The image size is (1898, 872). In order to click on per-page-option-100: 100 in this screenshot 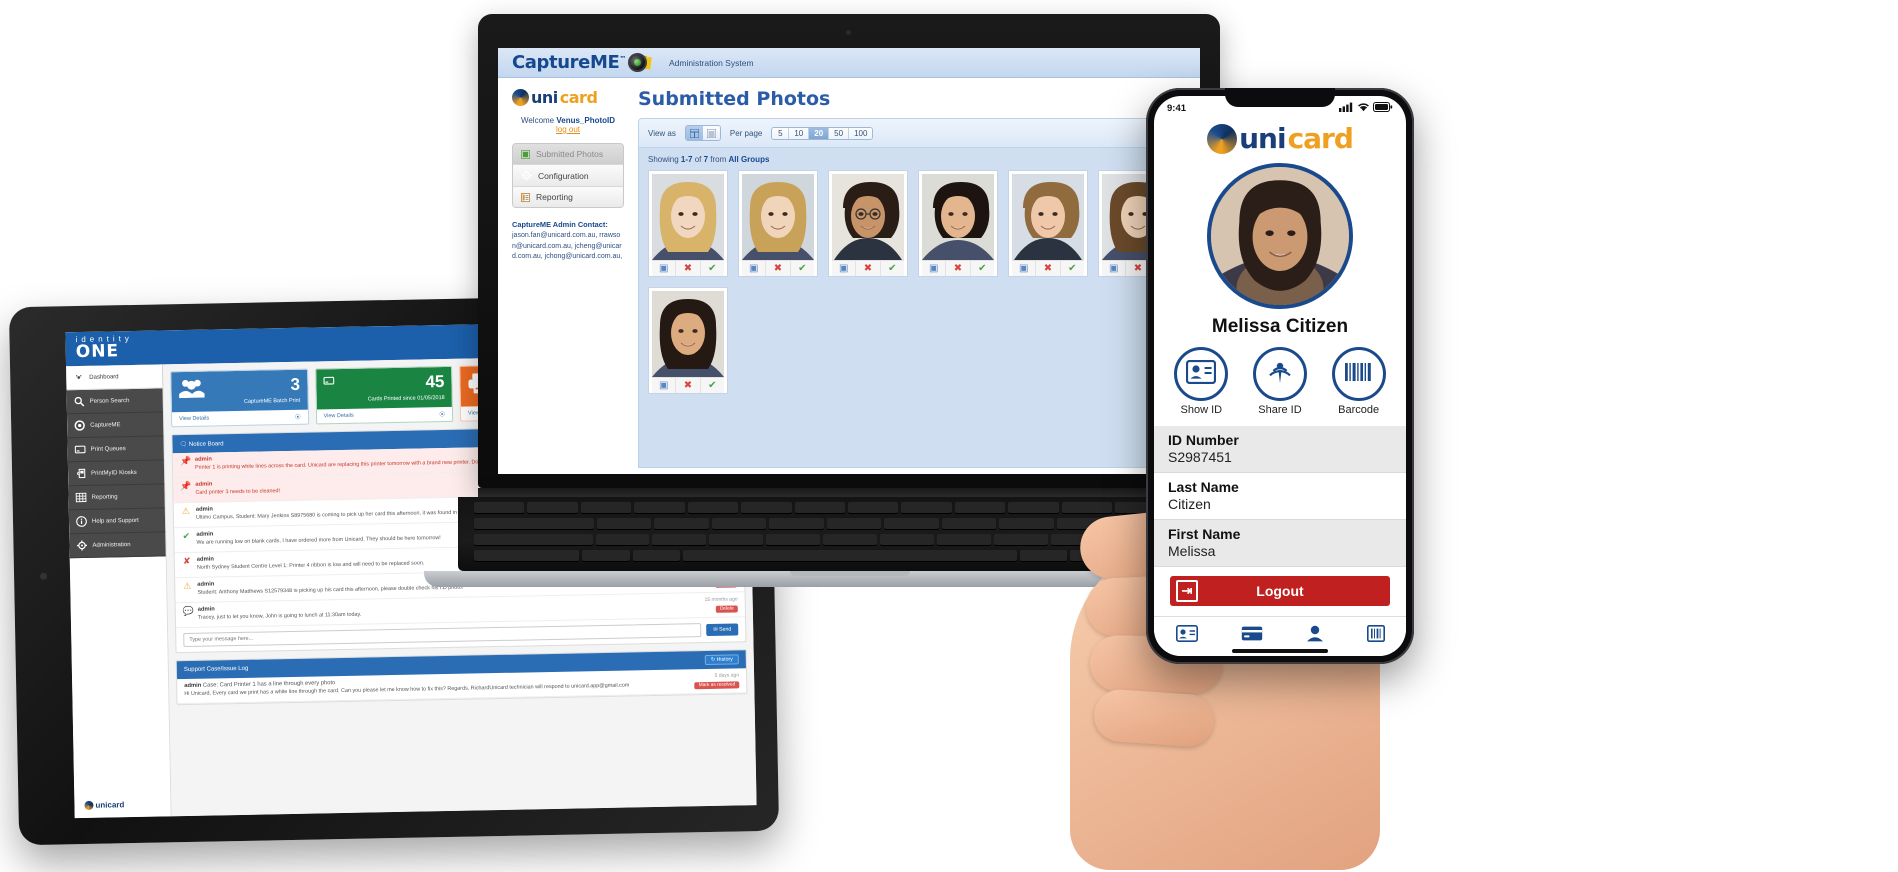, I will do `click(861, 133)`.